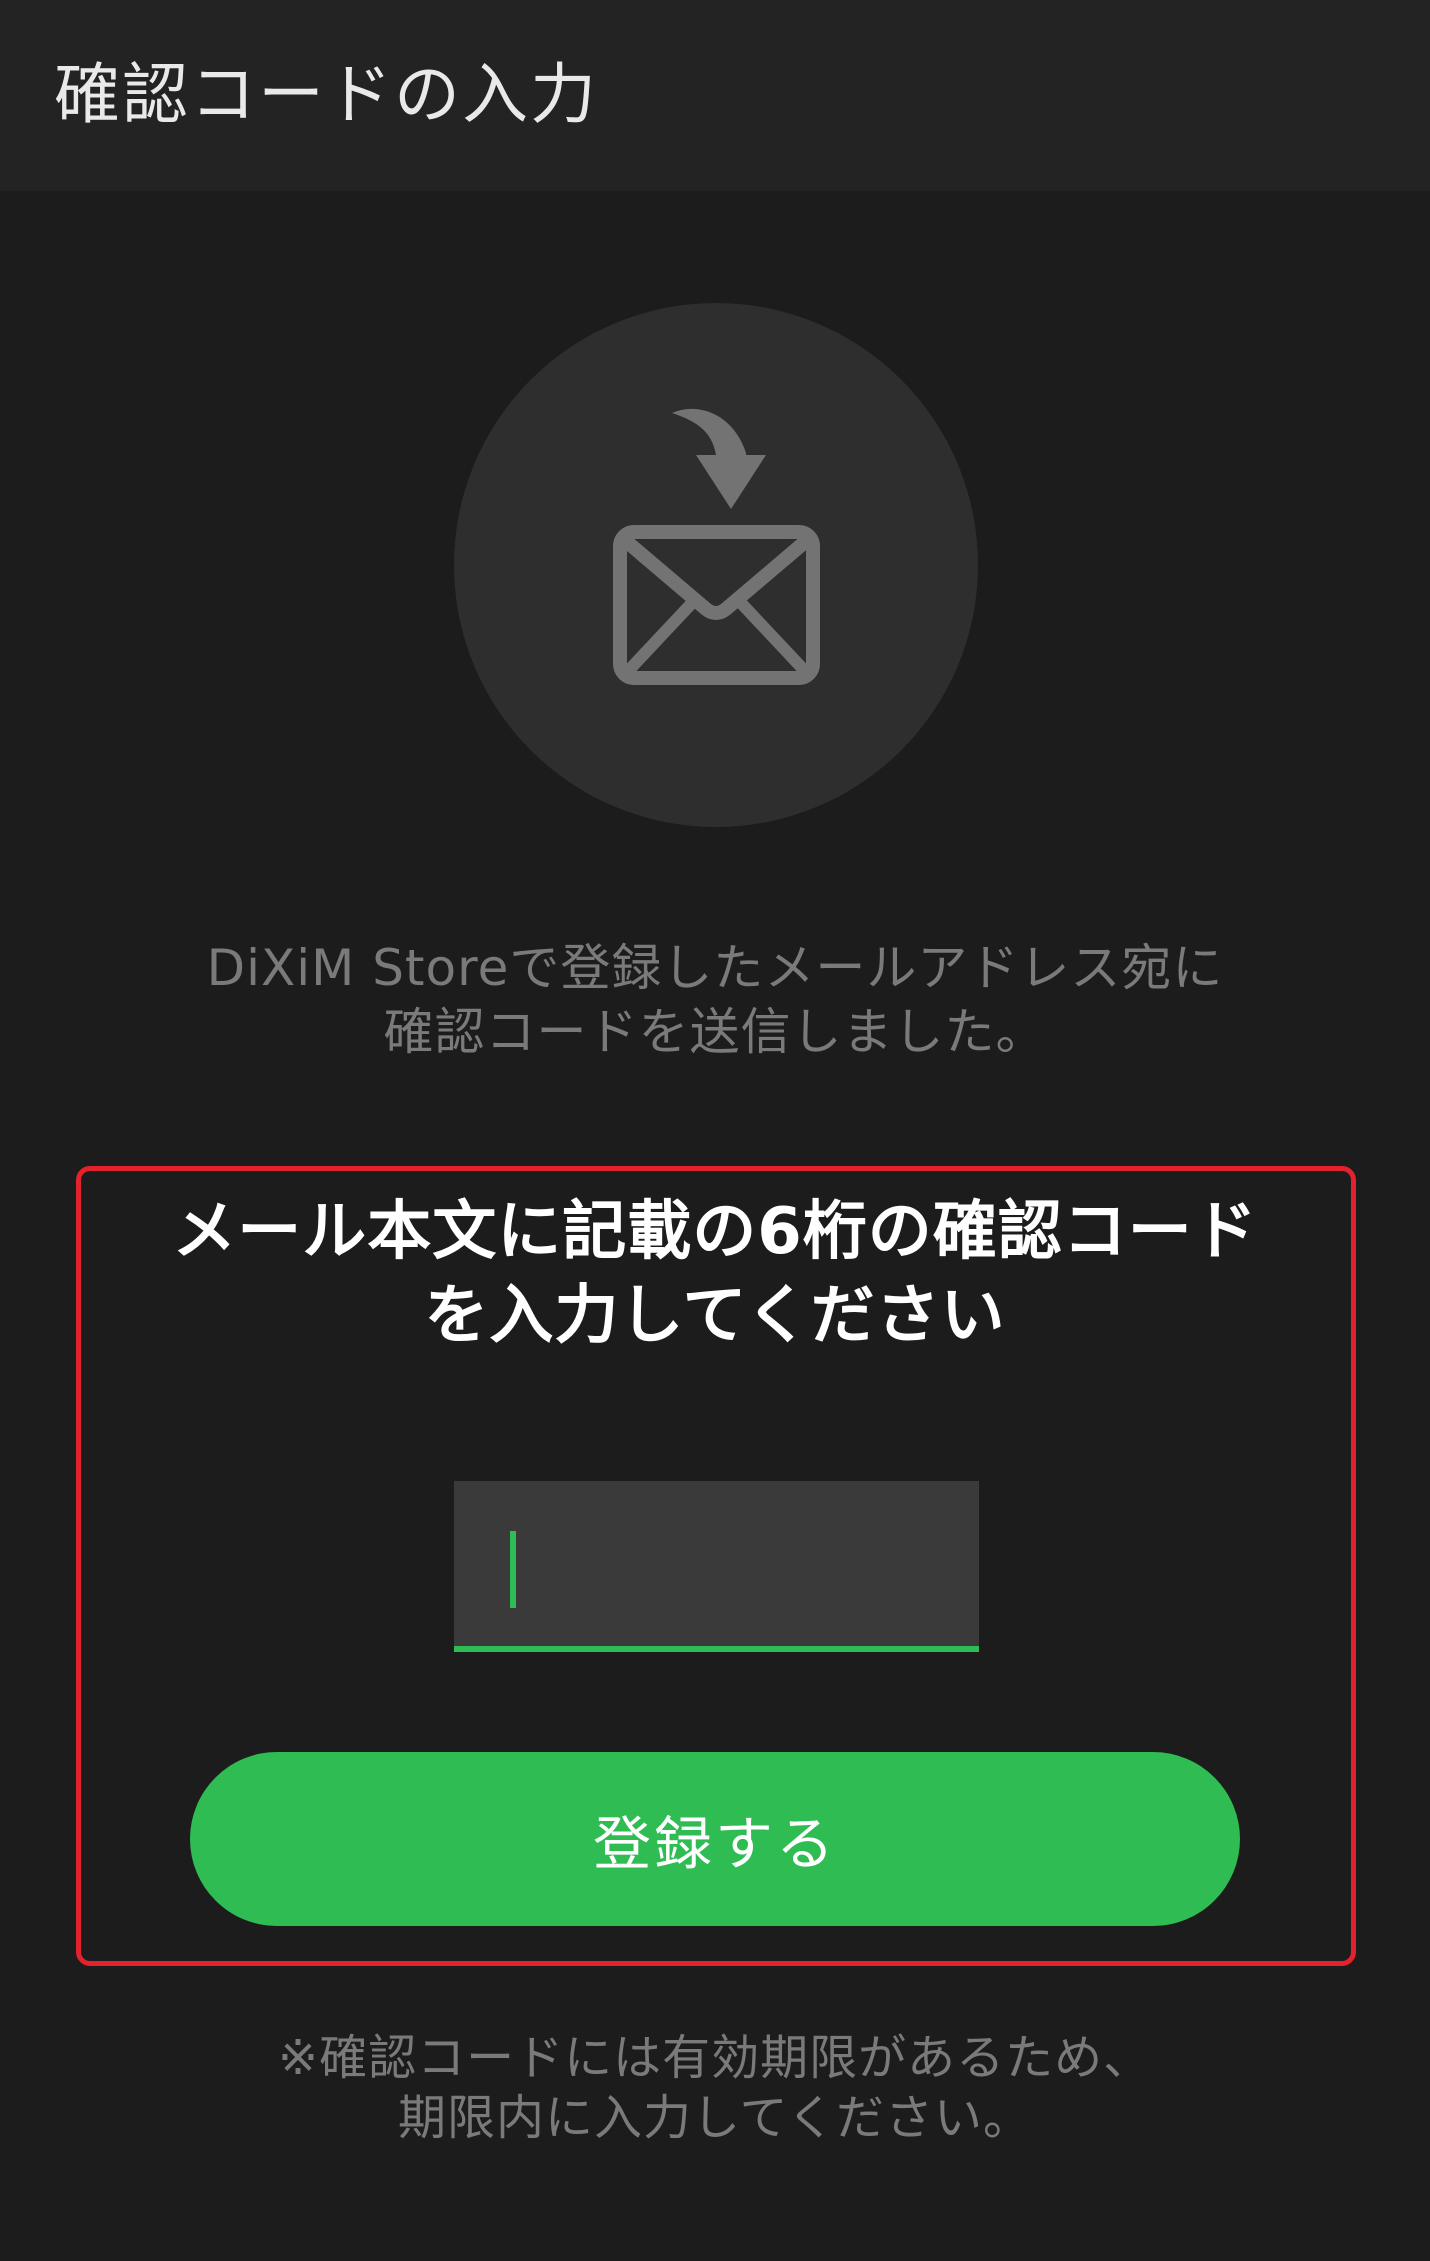 This screenshot has height=2261, width=1430. I want to click on description-line-1: DiXiM Storeで登録したメールアドレス宛に, so click(715, 968).